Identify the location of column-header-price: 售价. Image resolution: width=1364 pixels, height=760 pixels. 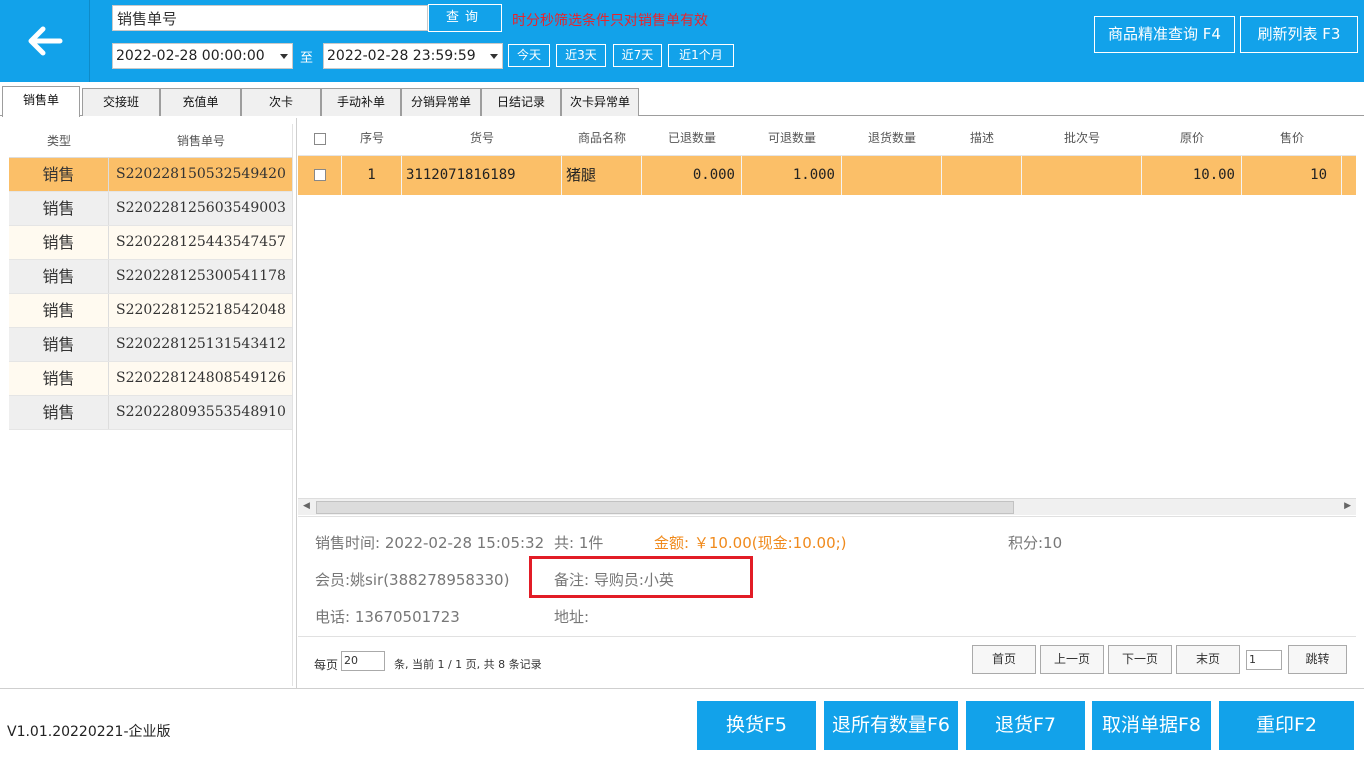
(1291, 138).